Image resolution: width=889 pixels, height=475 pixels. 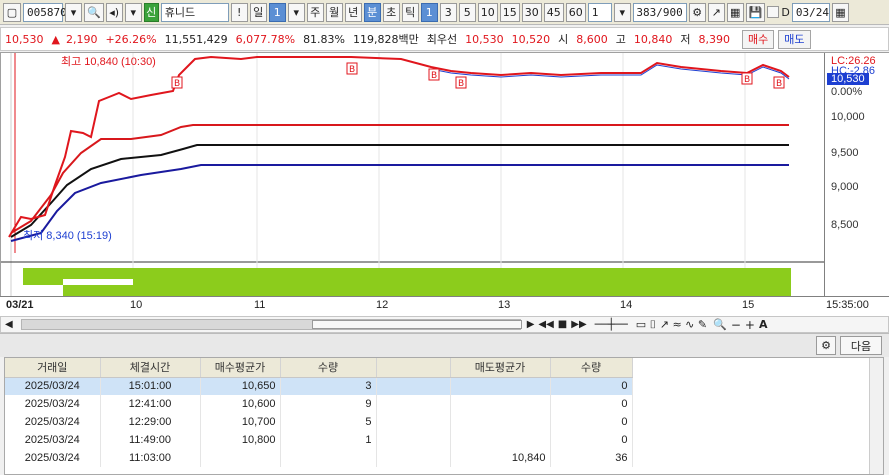 What do you see at coordinates (73, 12) in the screenshot?
I see `code-dropdown-icon: ▾` at bounding box center [73, 12].